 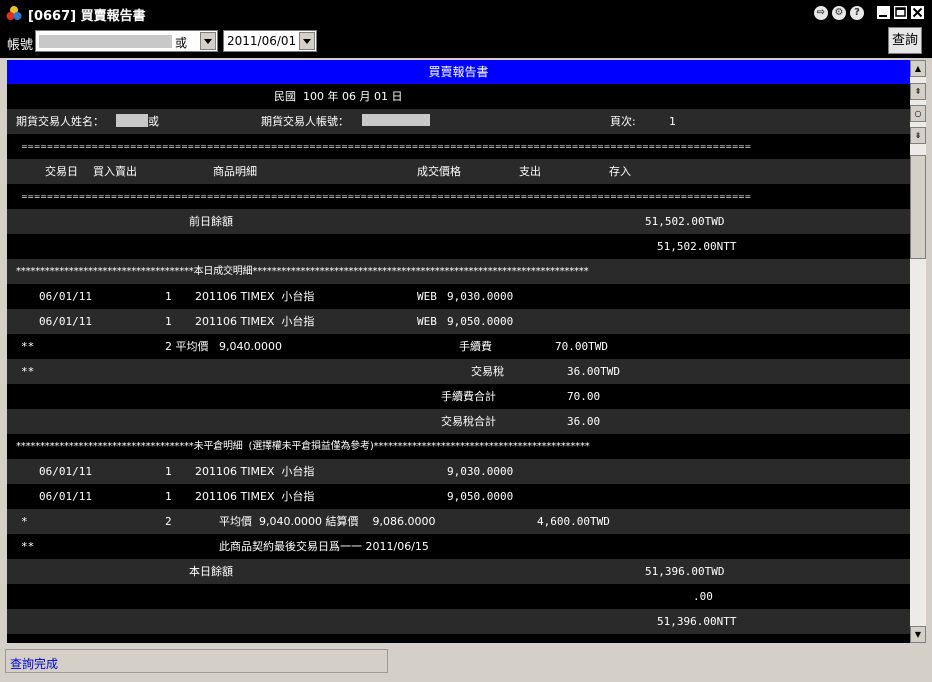 I want to click on scroll-up-icon: ▲, so click(x=918, y=68).